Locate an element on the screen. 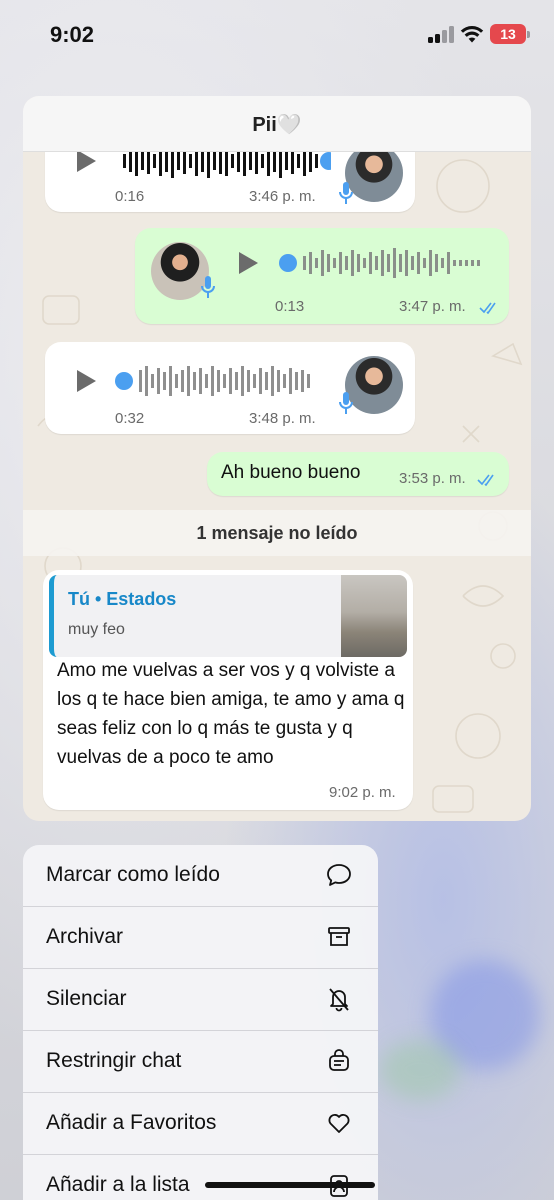  menu-item-label: Archivar is located at coordinates (85, 936).